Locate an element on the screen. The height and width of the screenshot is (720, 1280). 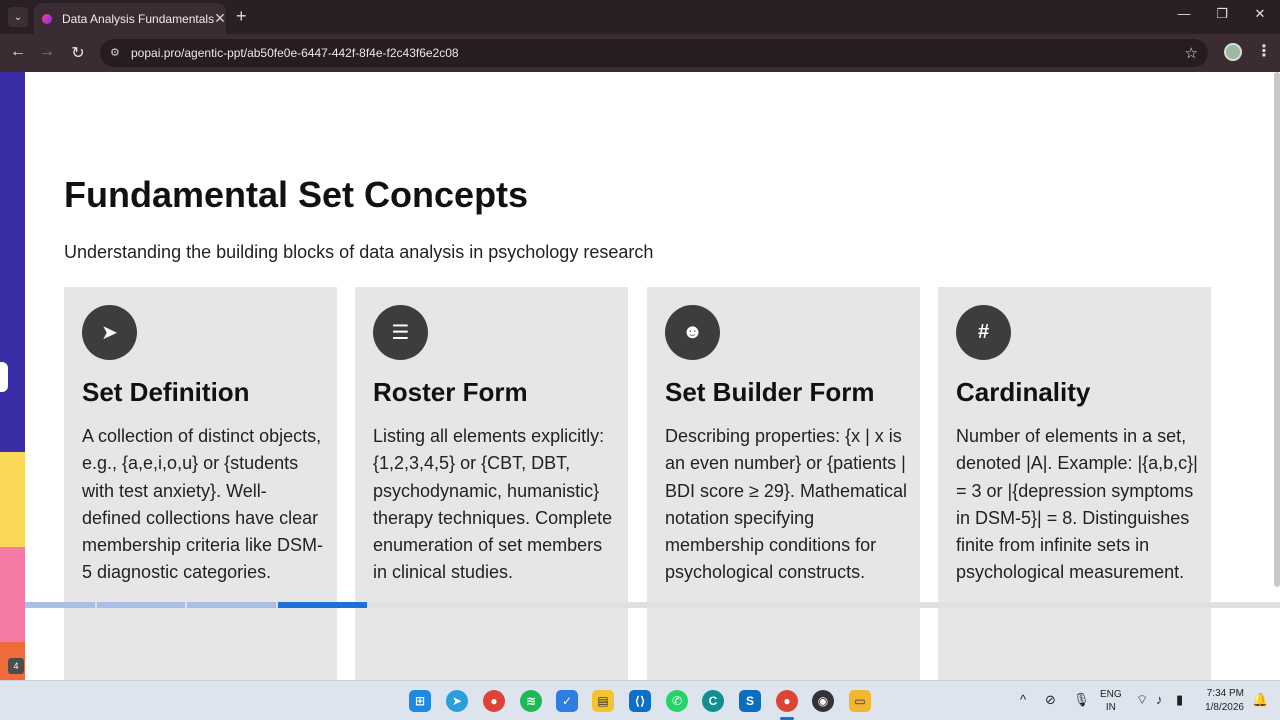
telegram-icon: ➤ is located at coordinates (457, 701).